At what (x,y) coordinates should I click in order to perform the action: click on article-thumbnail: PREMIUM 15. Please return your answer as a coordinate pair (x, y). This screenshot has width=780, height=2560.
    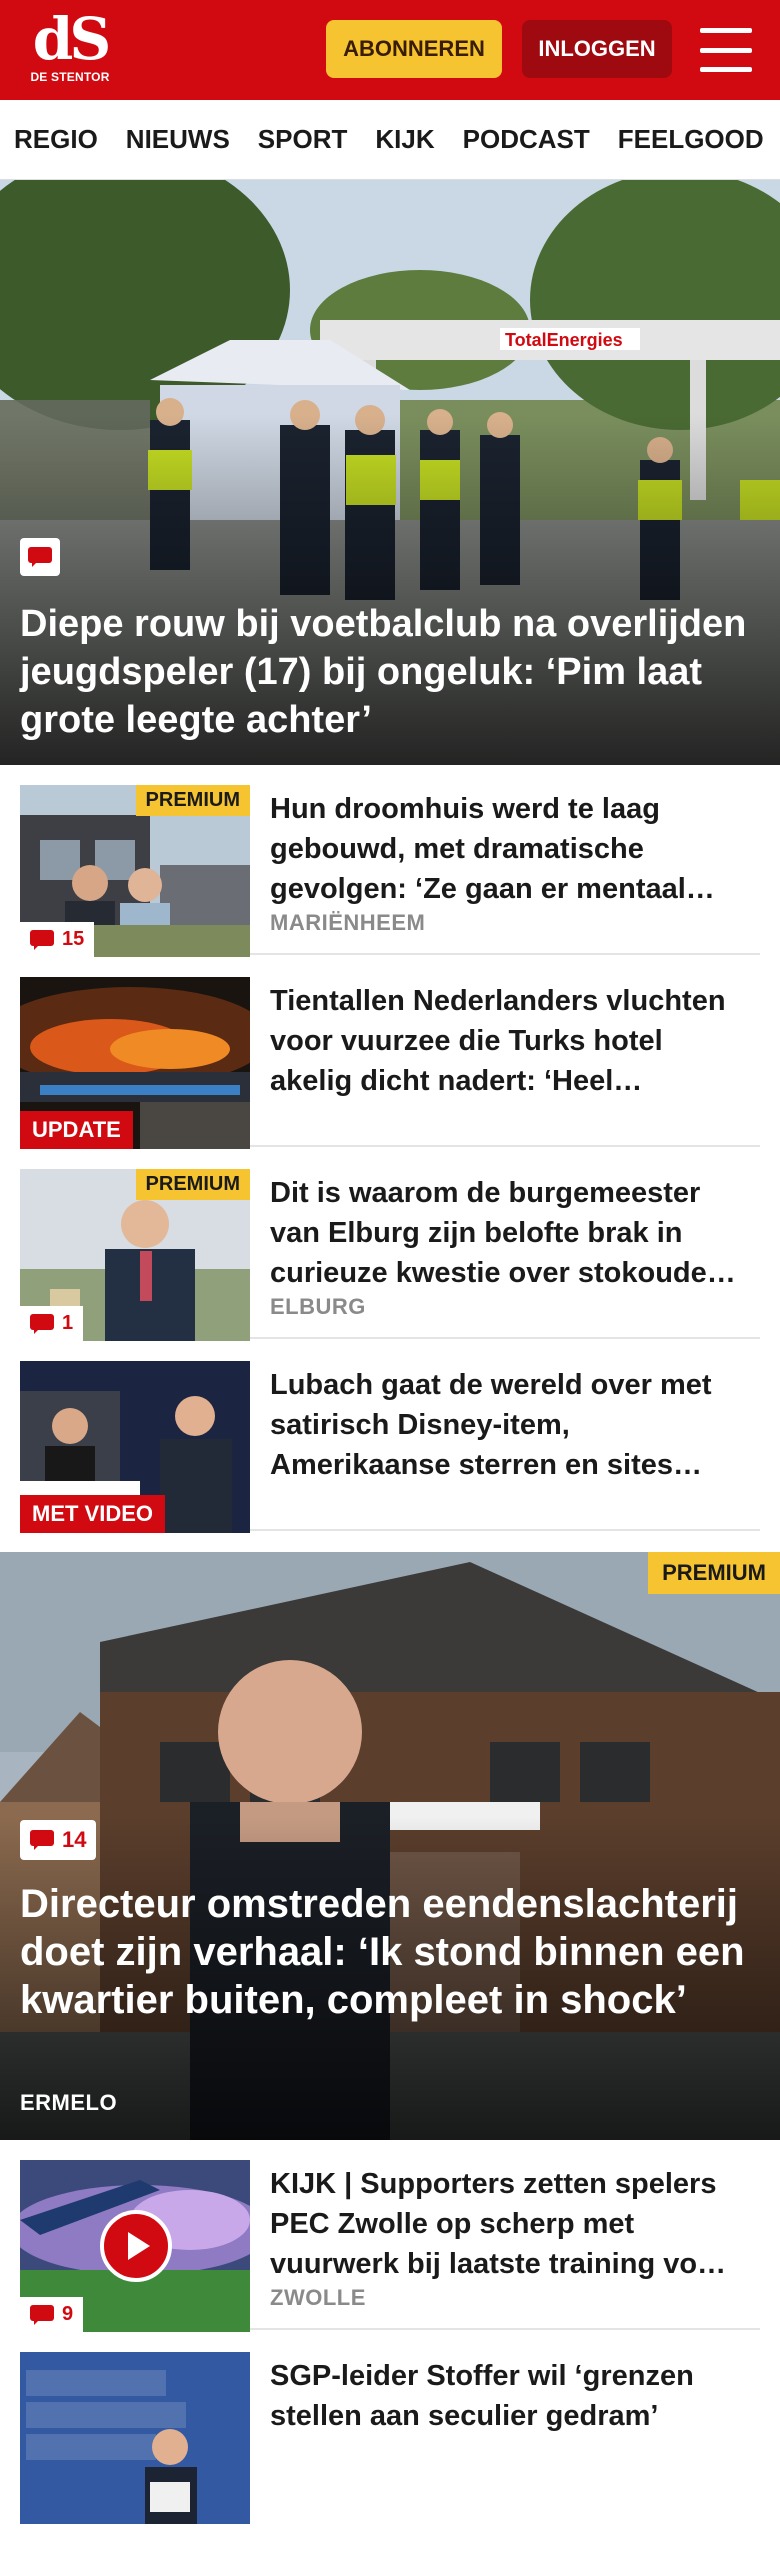
    Looking at the image, I should click on (135, 871).